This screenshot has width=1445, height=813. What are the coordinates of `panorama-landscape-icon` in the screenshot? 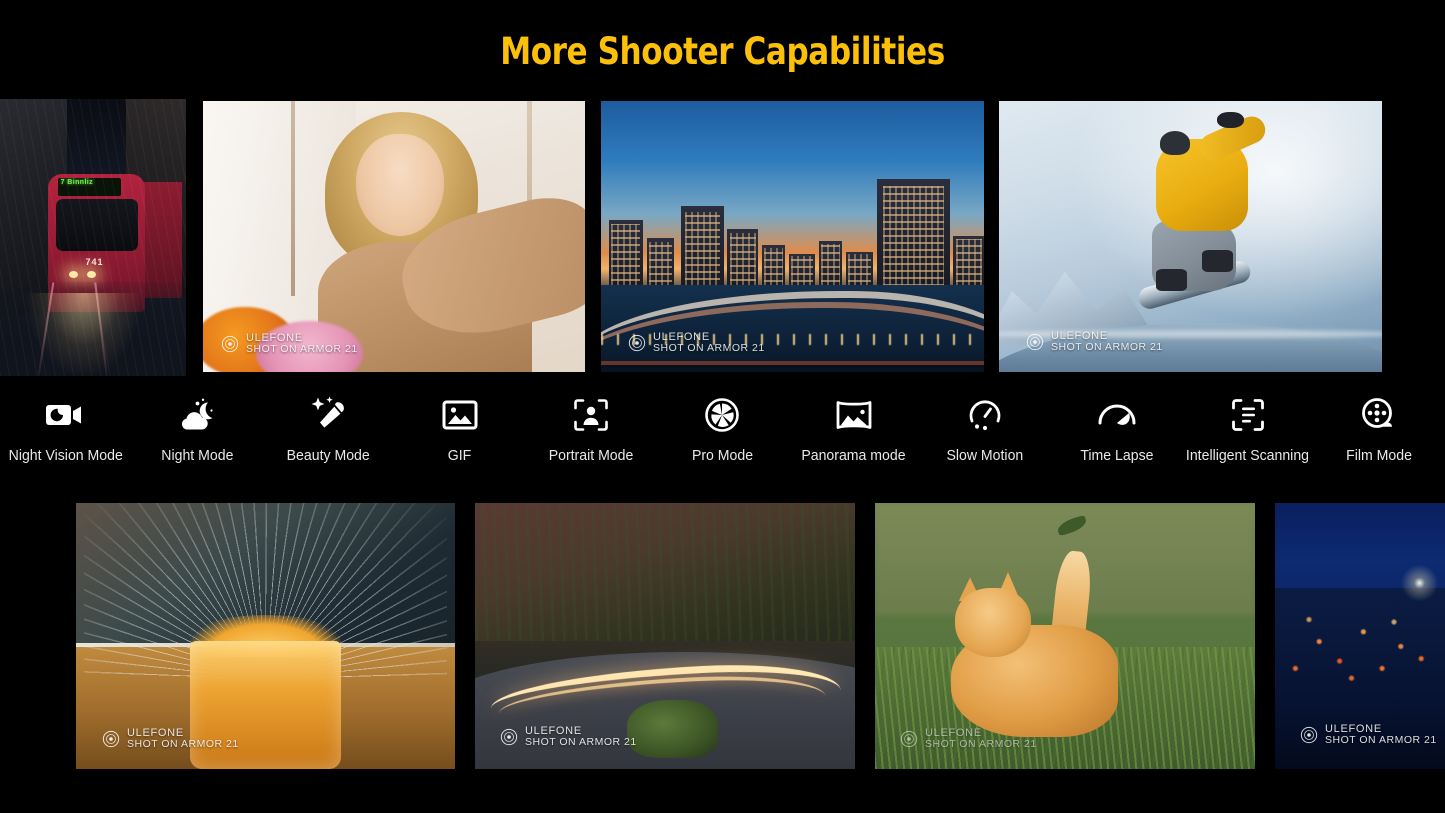 It's located at (854, 415).